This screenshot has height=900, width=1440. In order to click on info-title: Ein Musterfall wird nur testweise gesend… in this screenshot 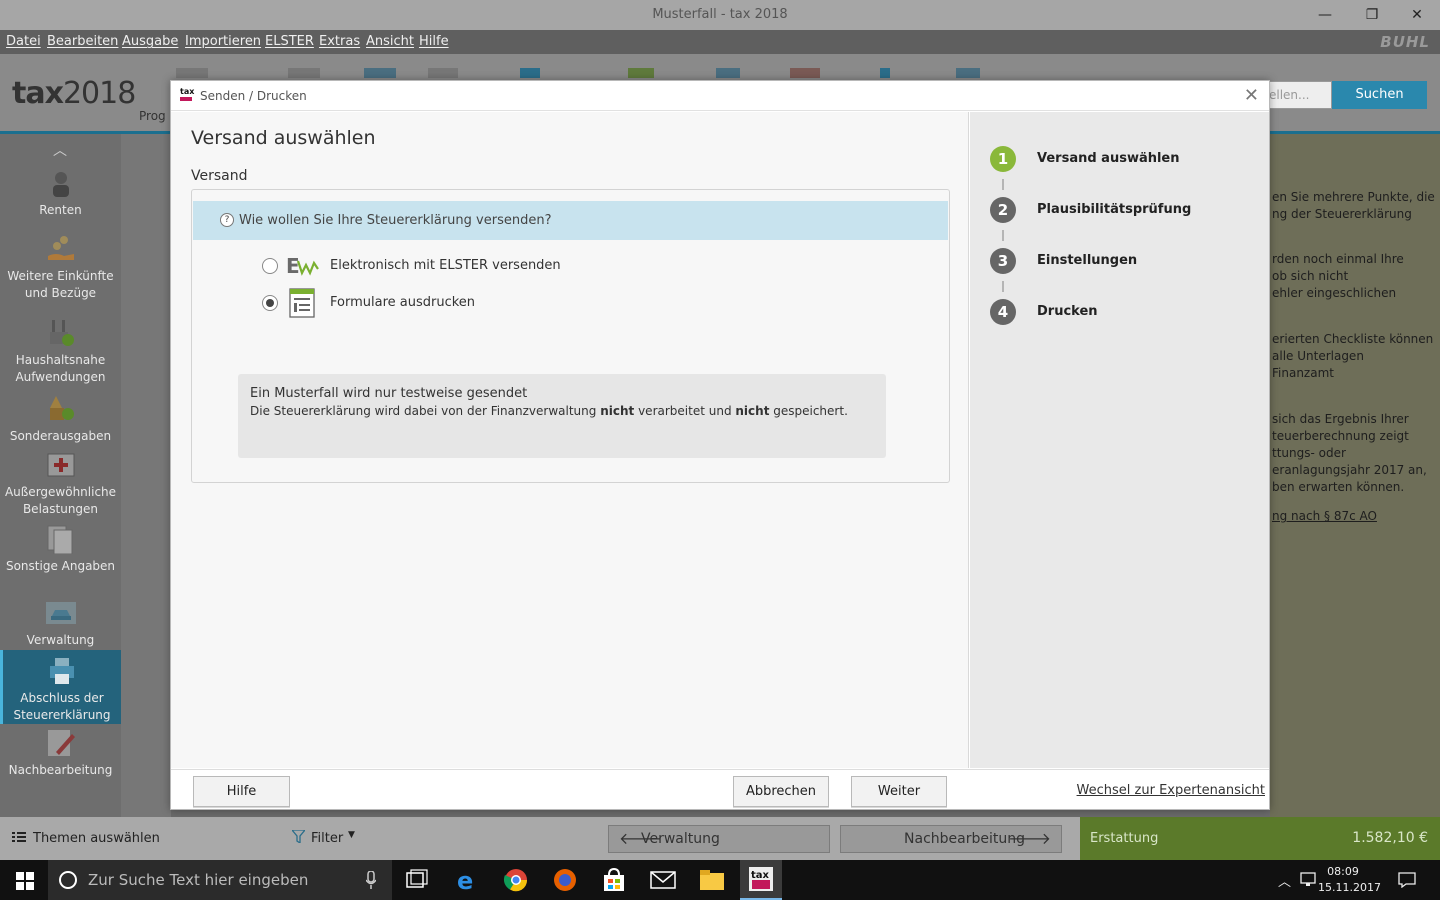, I will do `click(389, 393)`.